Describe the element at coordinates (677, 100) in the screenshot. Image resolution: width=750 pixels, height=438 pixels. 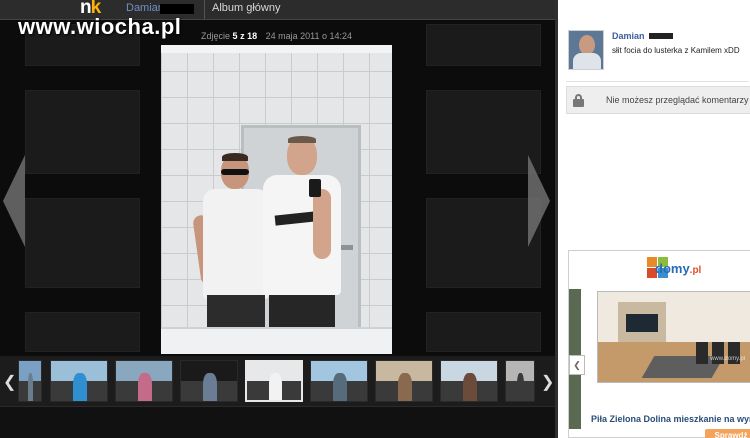
I see `comments-locked-text: Nie możesz przeglądać komentarzy` at that location.